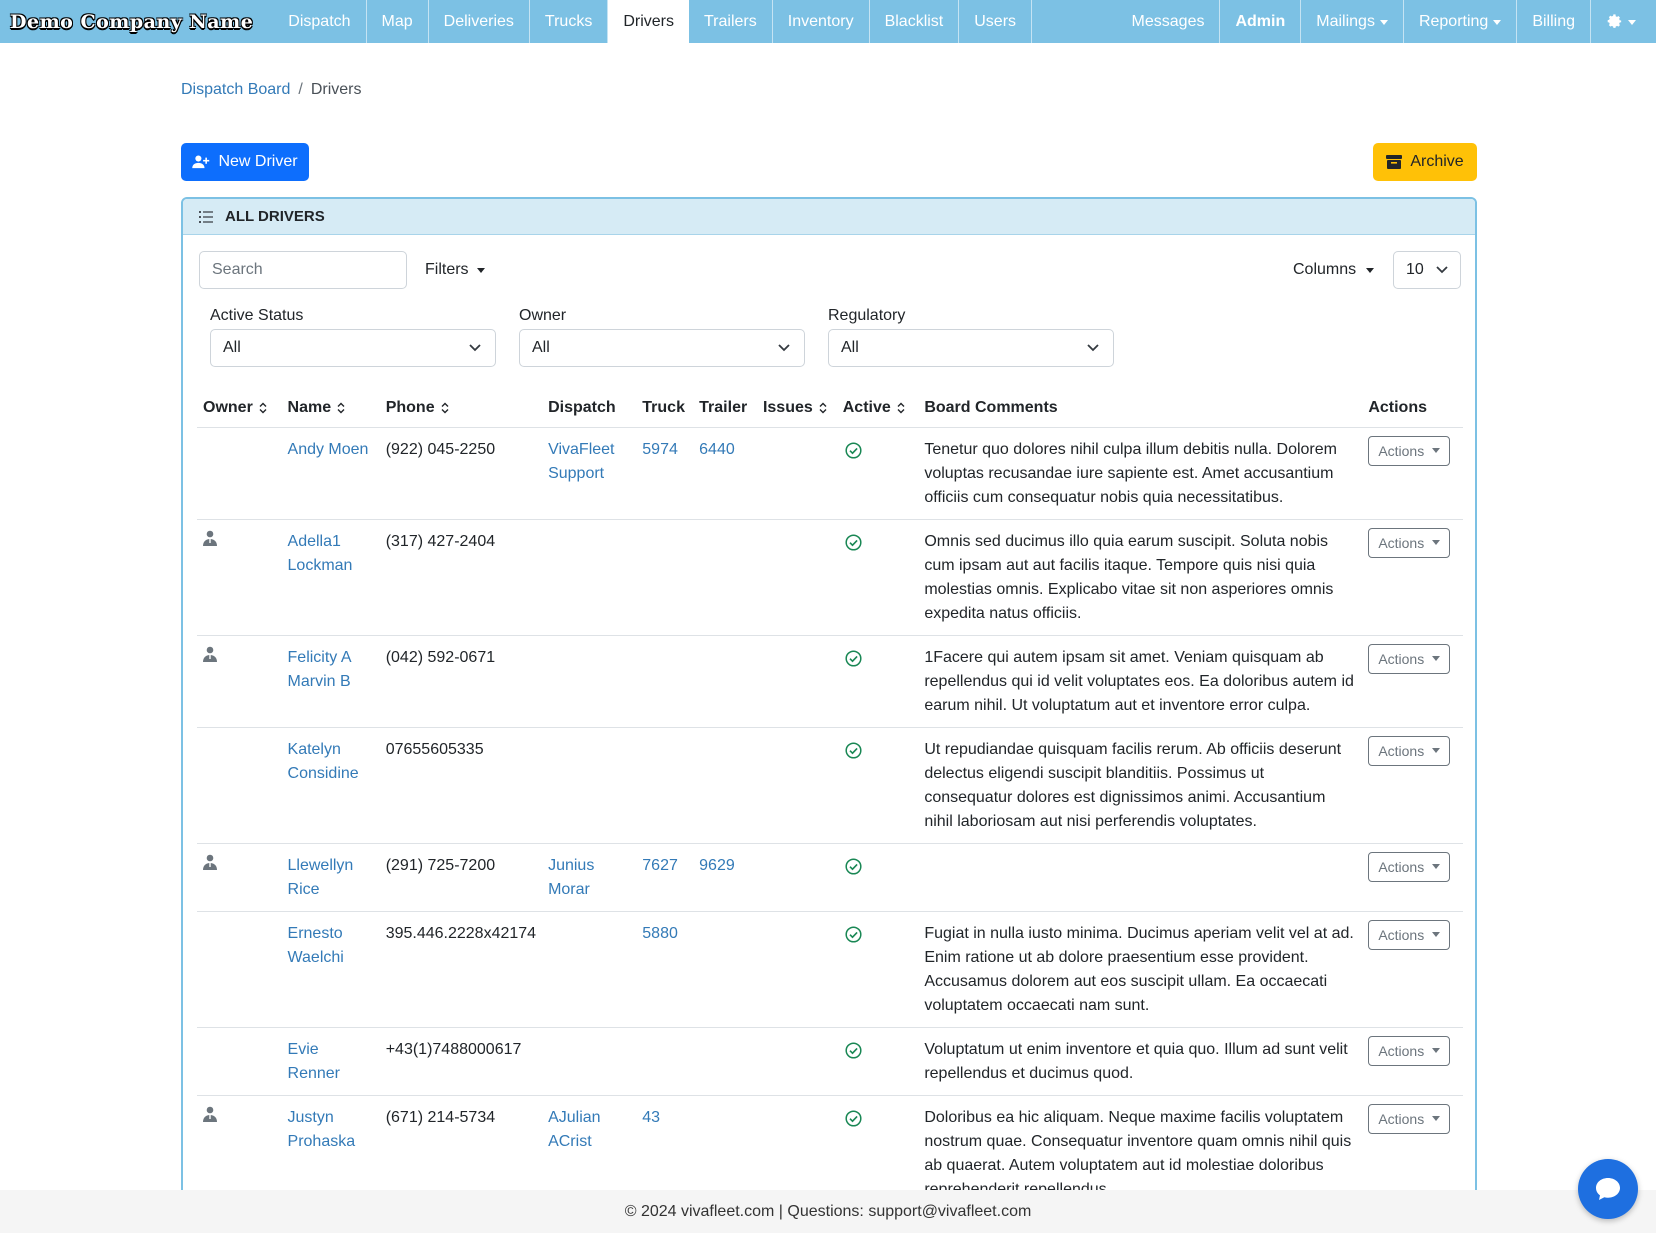 This screenshot has height=1233, width=1656. I want to click on driver-name-link: Justyn Prohaska, so click(322, 1129).